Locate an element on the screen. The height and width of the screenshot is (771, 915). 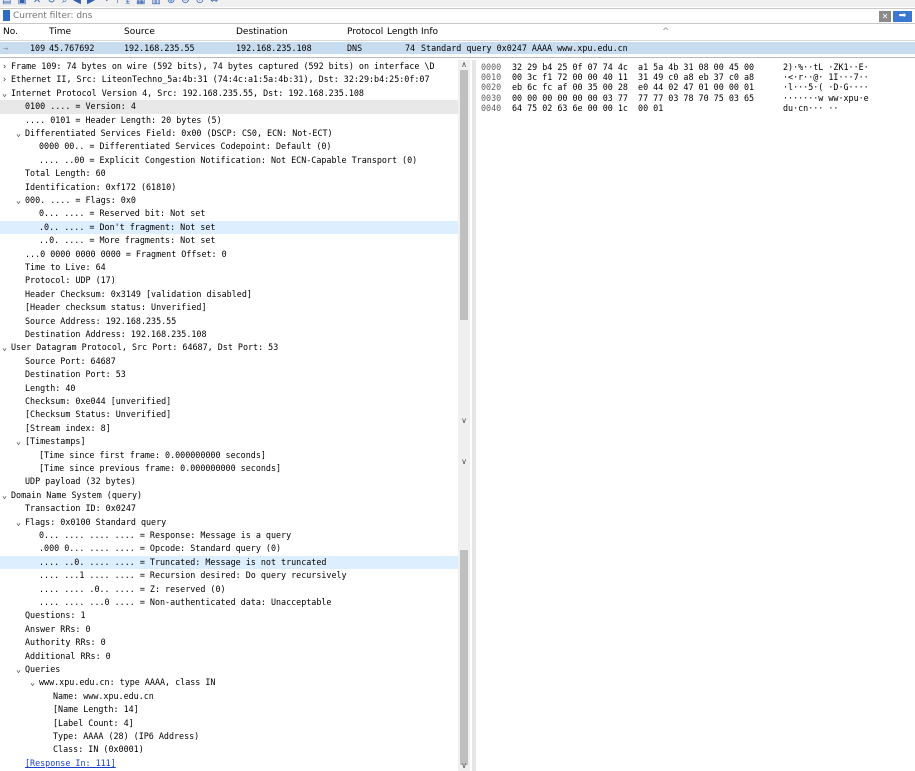
resize-columns-icon: ⇔ is located at coordinates (214, 3).